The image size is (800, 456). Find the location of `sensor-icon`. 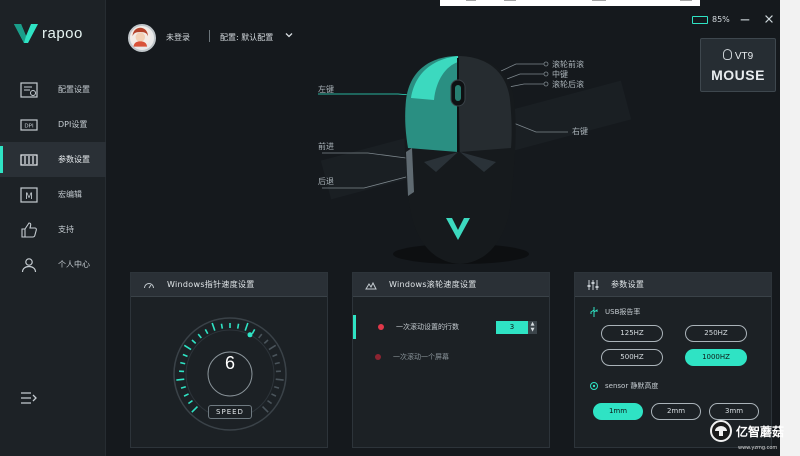

sensor-icon is located at coordinates (594, 386).